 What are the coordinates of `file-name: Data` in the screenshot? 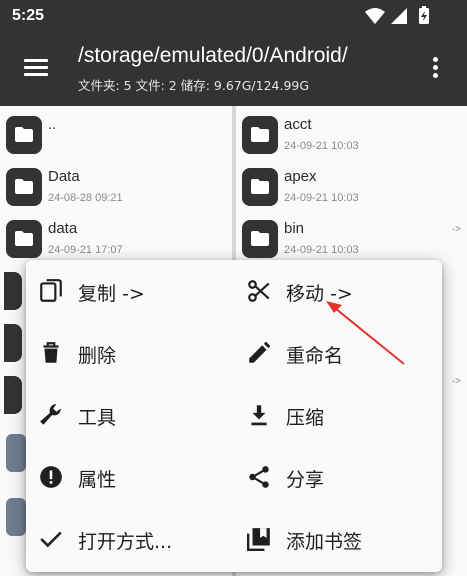 It's located at (64, 176).